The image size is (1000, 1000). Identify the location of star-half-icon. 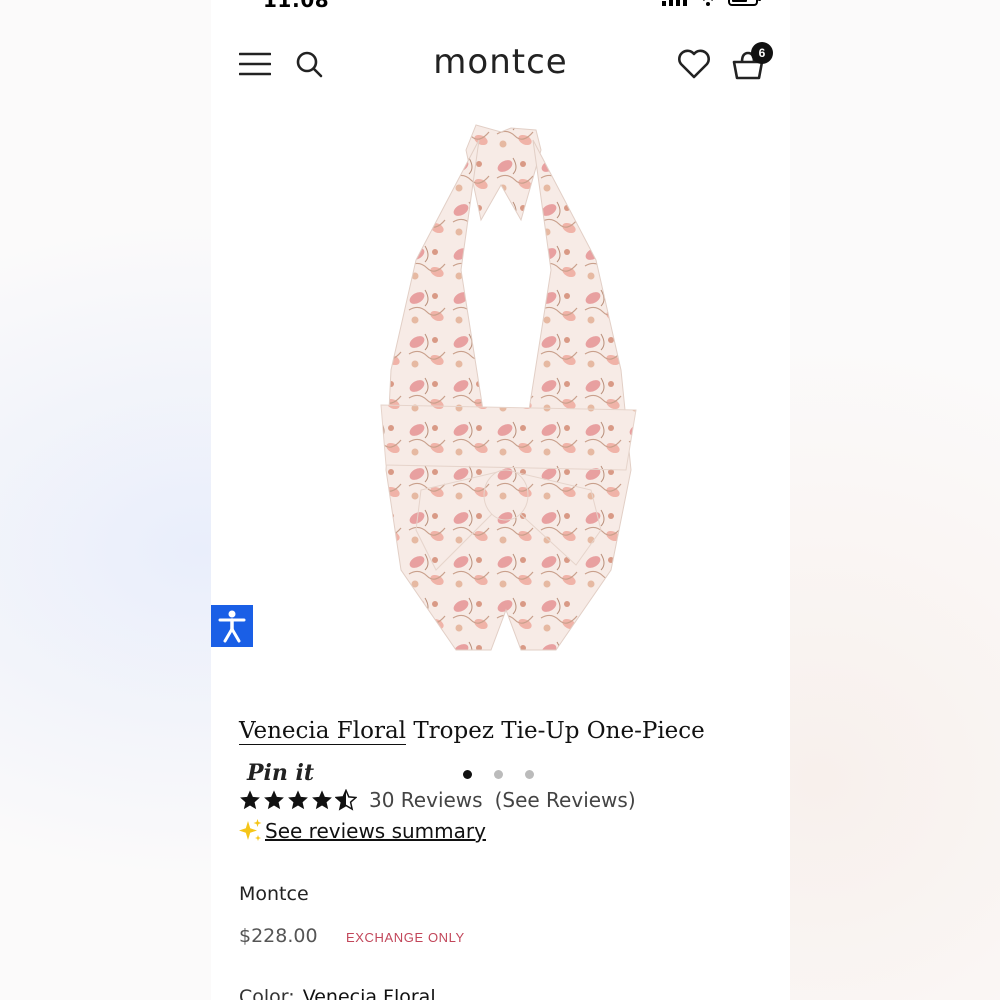
(346, 800).